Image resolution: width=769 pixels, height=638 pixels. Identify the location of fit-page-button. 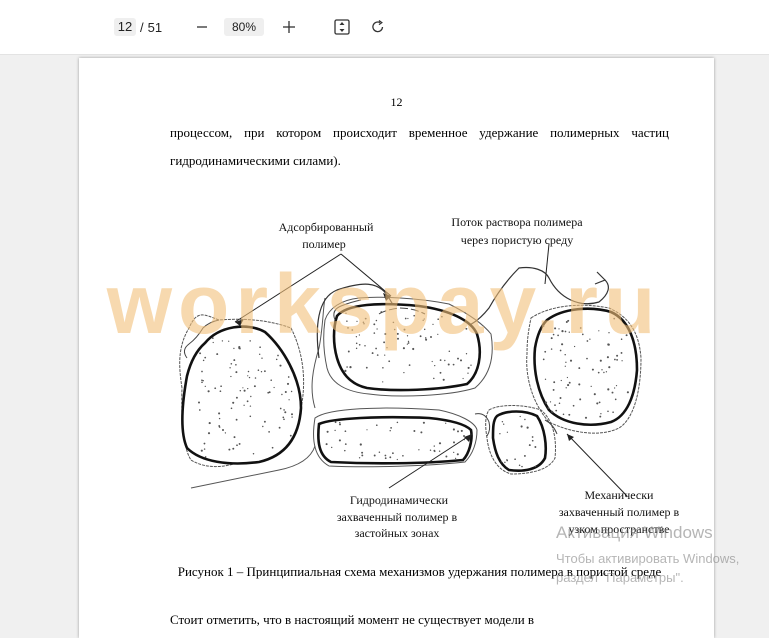
(342, 27).